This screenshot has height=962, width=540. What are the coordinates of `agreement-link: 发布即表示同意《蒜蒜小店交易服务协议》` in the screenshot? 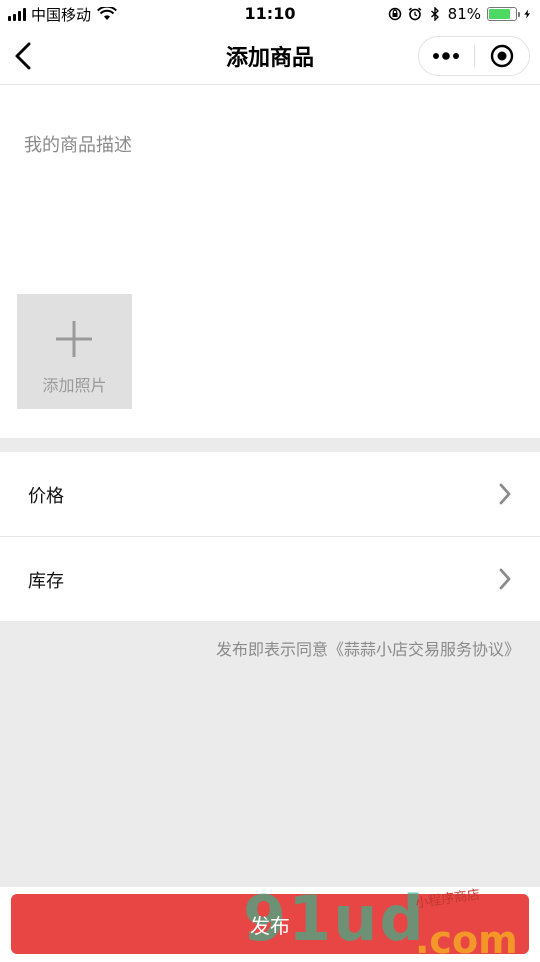 It's located at (368, 648).